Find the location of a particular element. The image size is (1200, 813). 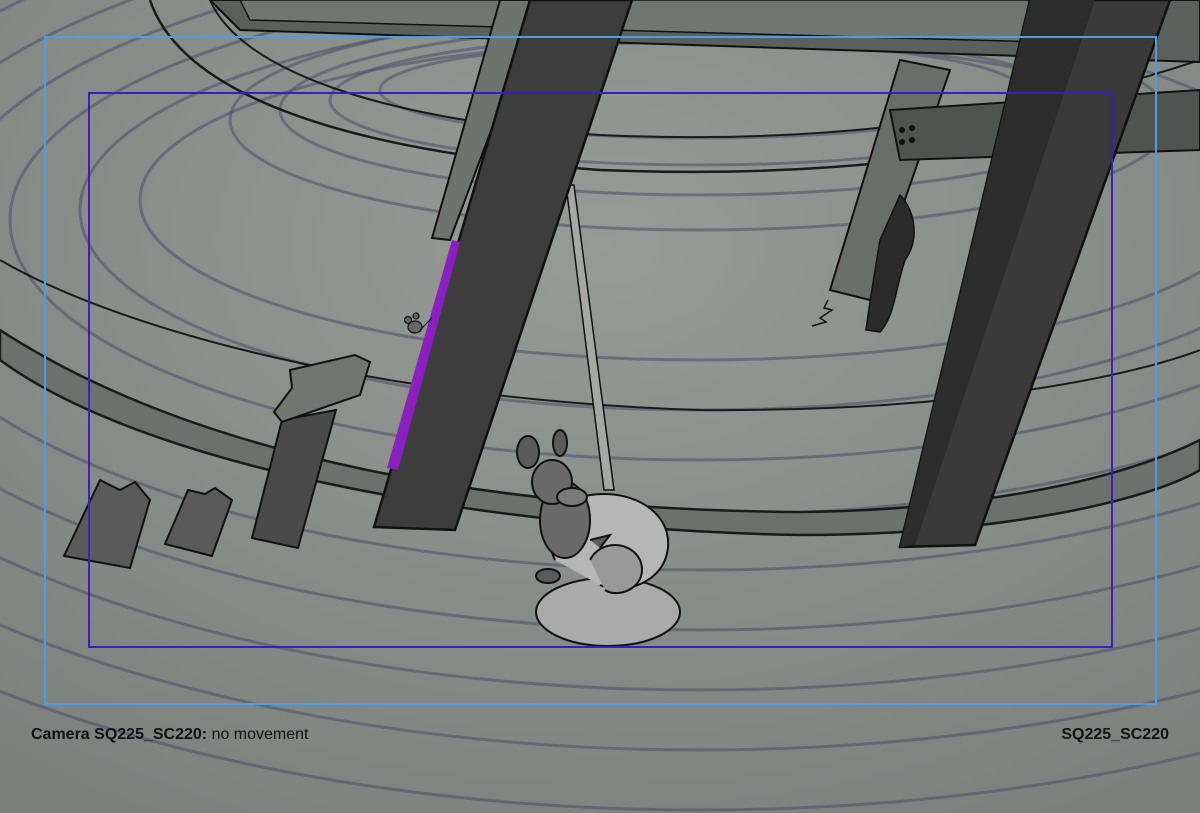

camera-caption: Camera SQ225_SC220: no movement is located at coordinates (170, 735).